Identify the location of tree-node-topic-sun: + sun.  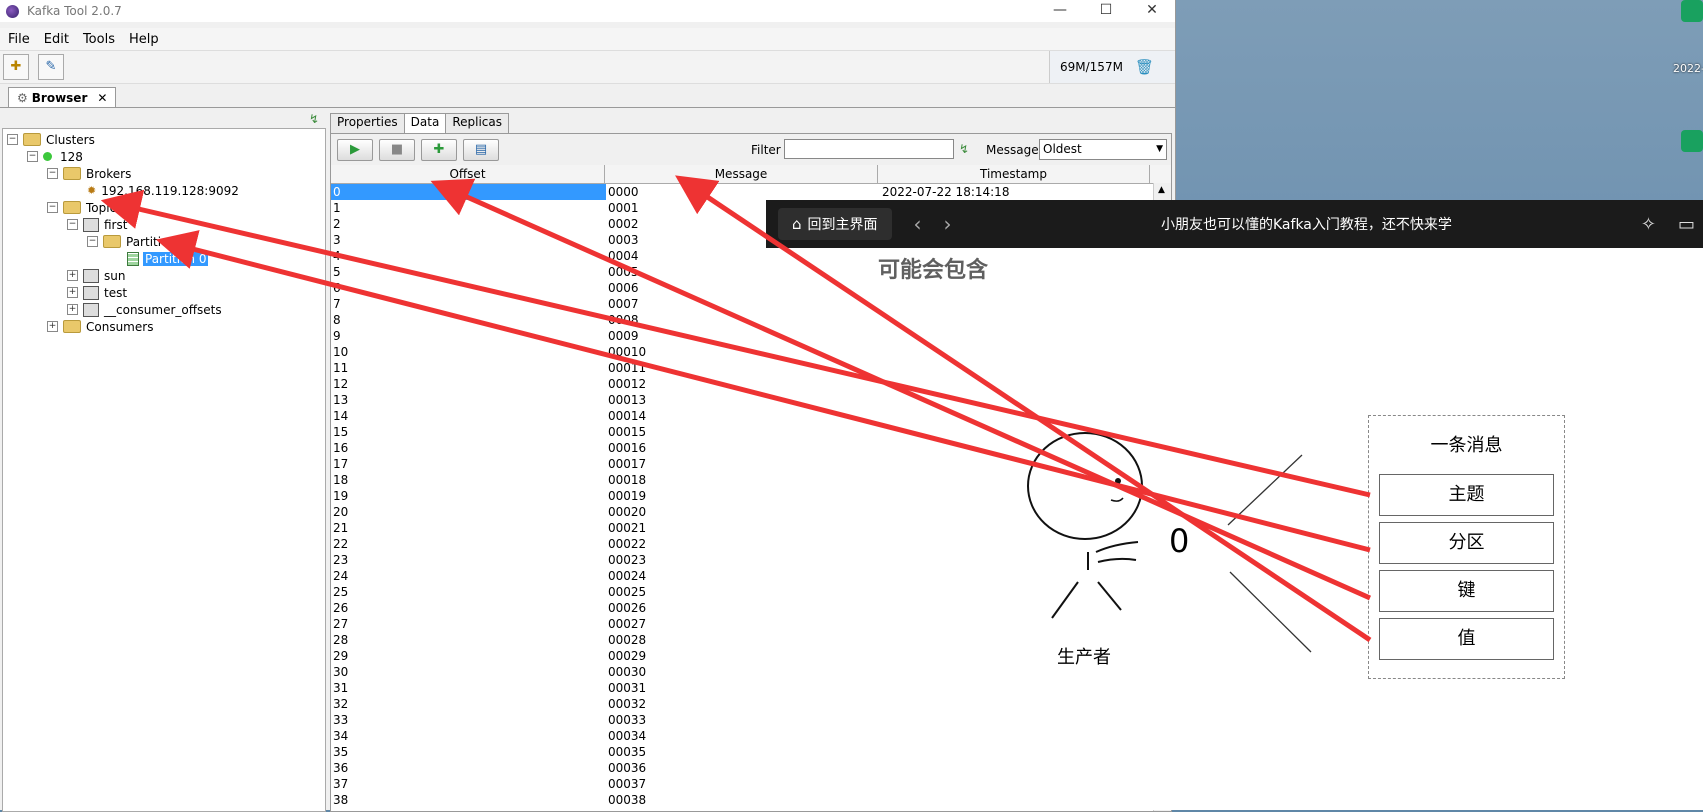
(96, 275).